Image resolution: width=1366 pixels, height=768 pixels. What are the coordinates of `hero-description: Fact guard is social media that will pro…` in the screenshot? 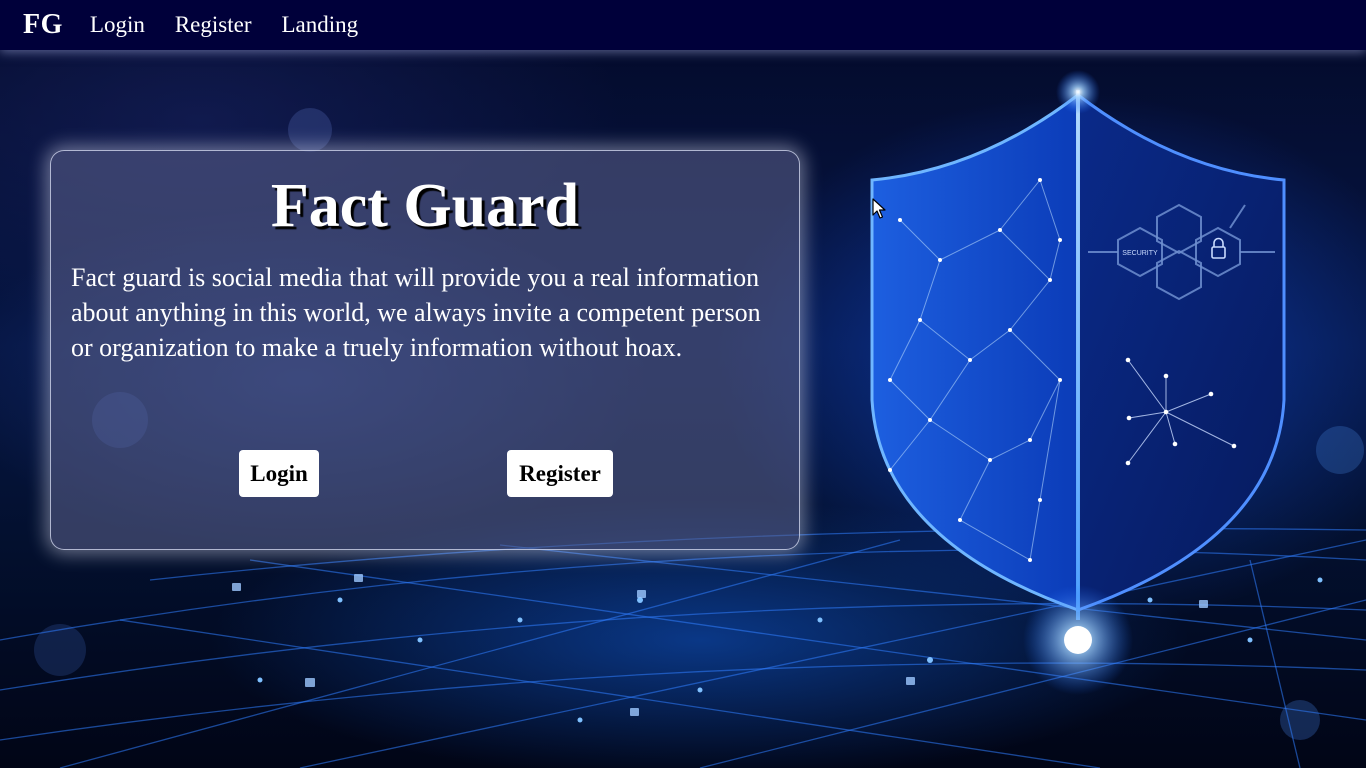 It's located at (416, 312).